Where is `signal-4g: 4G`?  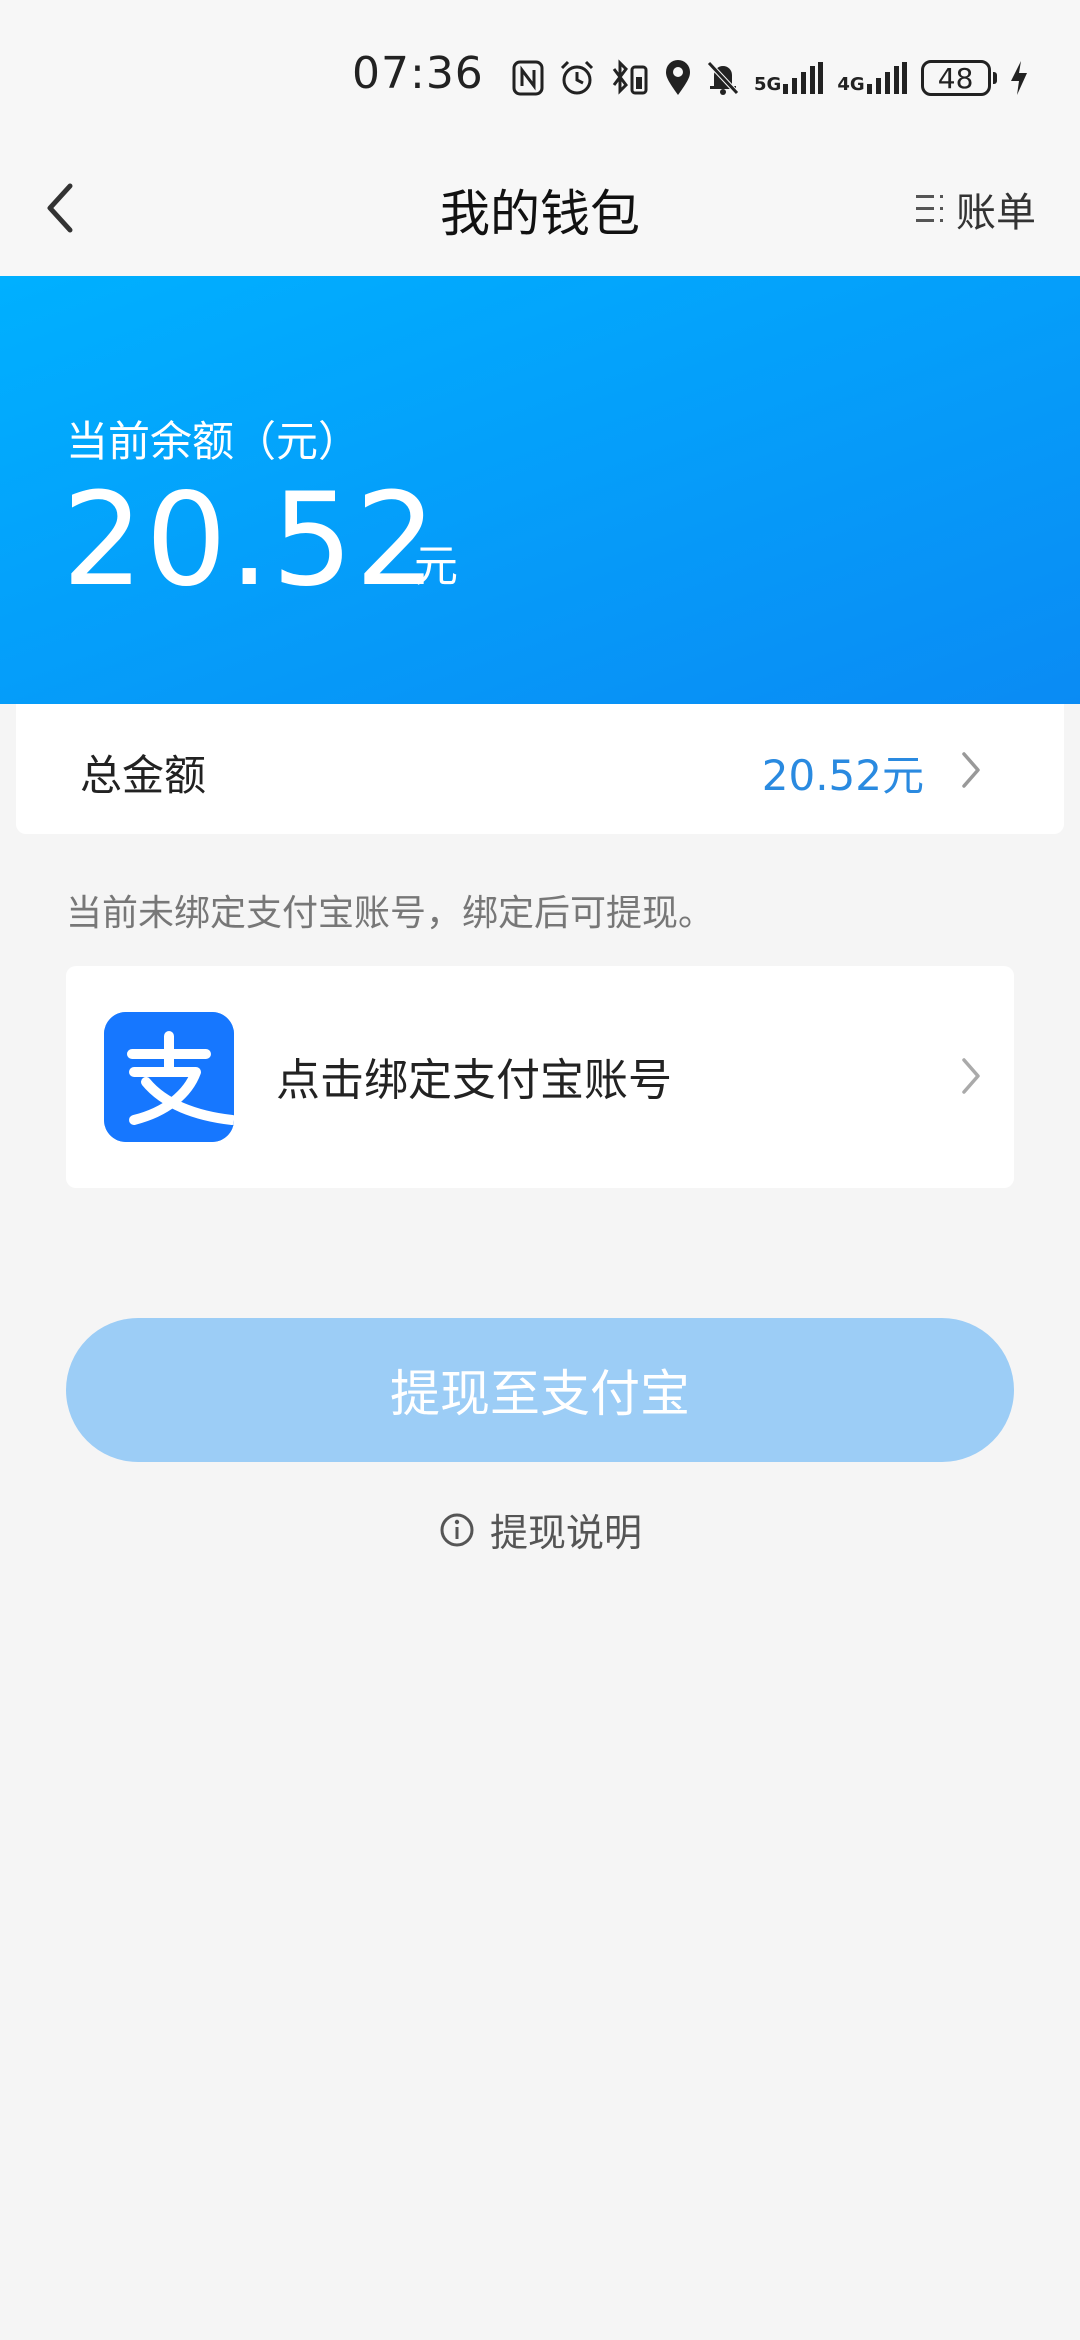
signal-4g: 4G is located at coordinates (872, 78).